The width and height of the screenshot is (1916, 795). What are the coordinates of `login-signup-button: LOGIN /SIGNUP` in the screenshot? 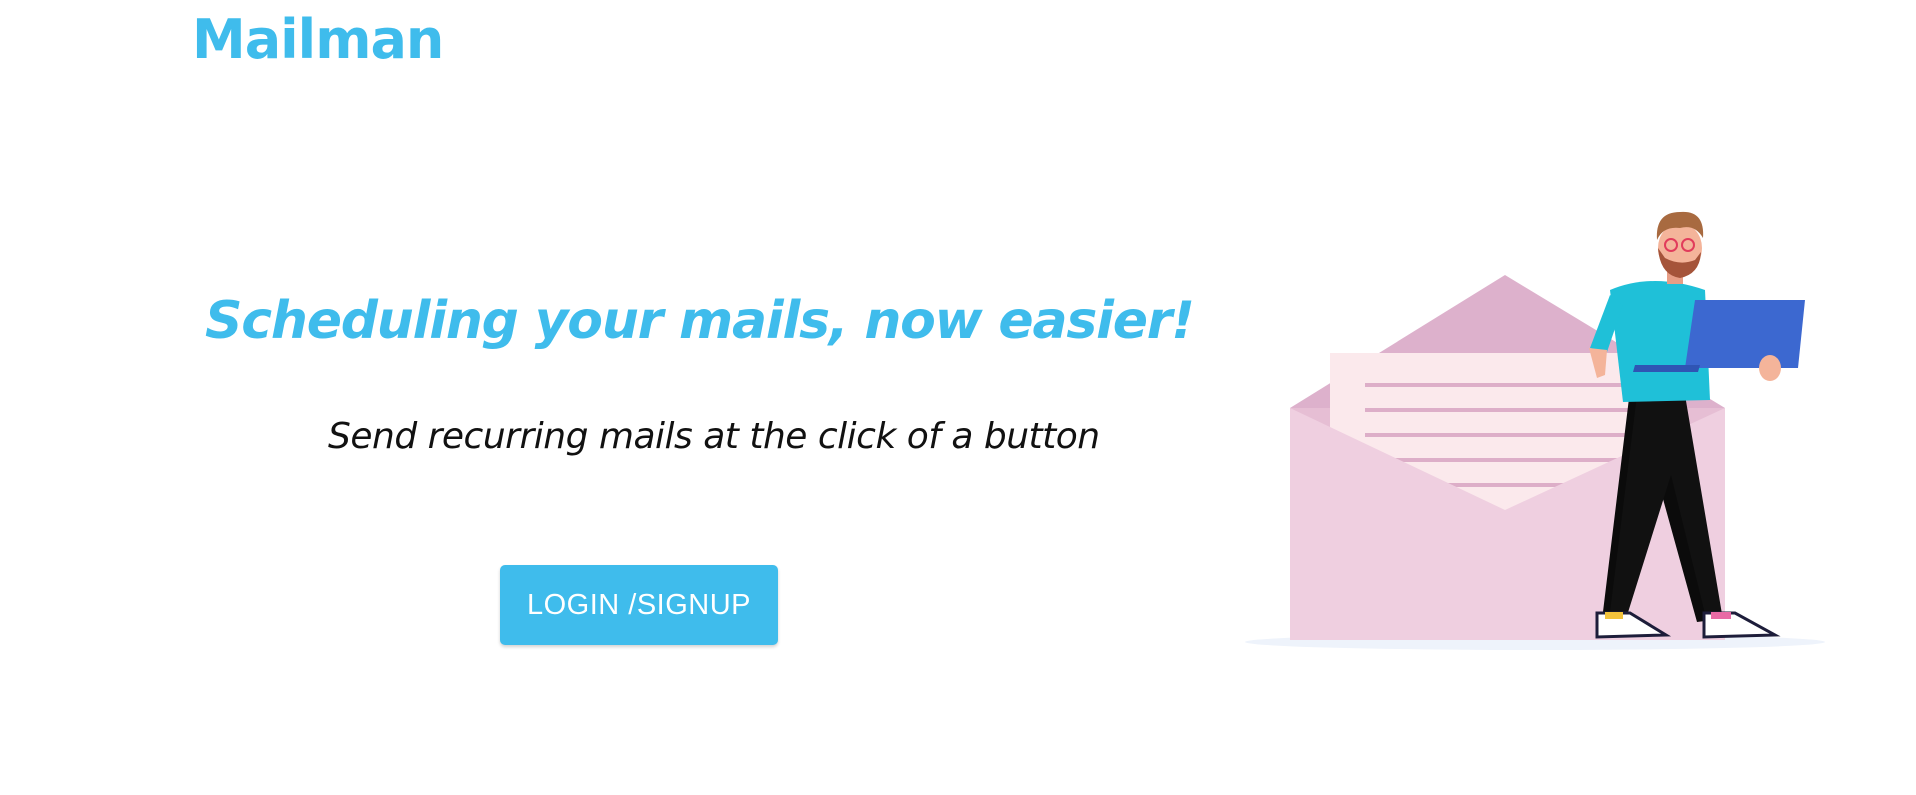 It's located at (639, 605).